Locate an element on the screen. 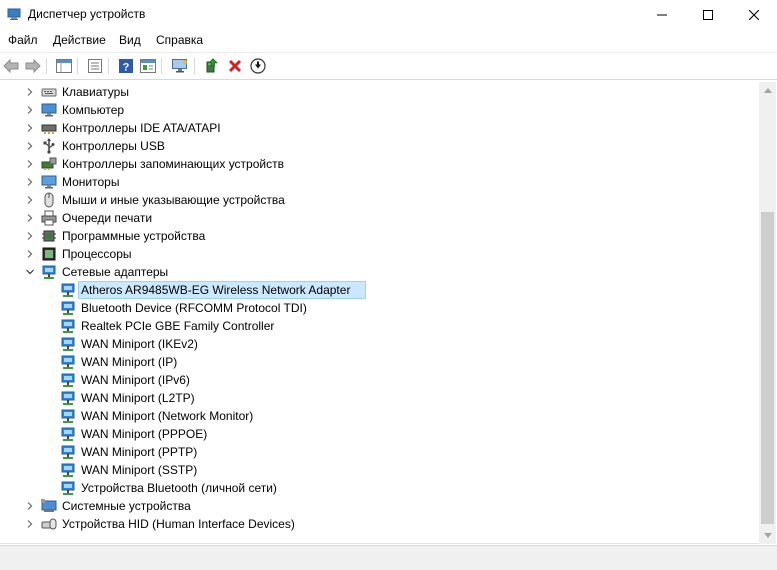 This screenshot has height=570, width=777. tree-category: Компьютер is located at coordinates (380, 110).